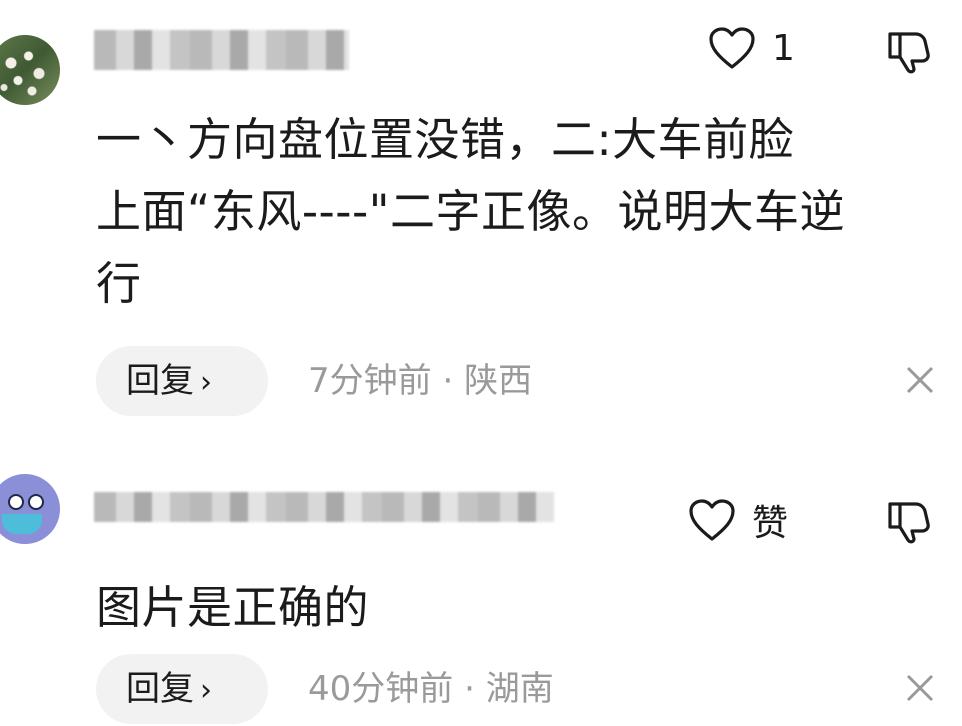 Image resolution: width=962 pixels, height=726 pixels. What do you see at coordinates (526, 608) in the screenshot?
I see `comment-text: 图片是正确的` at bounding box center [526, 608].